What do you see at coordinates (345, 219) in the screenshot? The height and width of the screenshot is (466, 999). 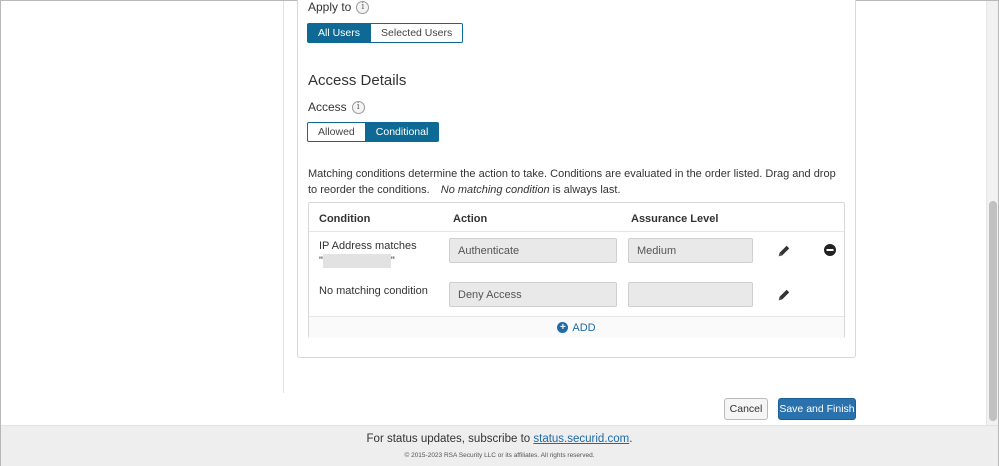 I see `header-condition: Condition` at bounding box center [345, 219].